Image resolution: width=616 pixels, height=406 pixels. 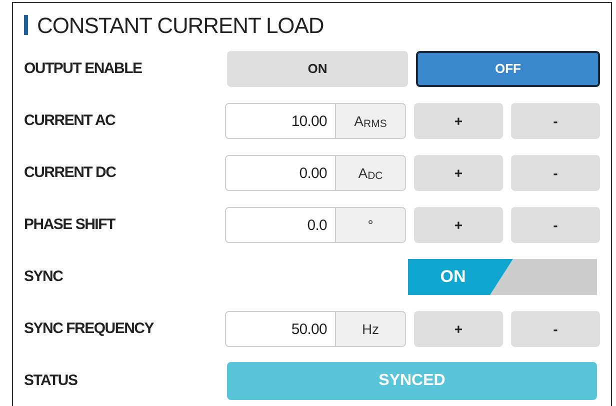 I want to click on row-label: PHASE SHIFT, so click(x=70, y=224).